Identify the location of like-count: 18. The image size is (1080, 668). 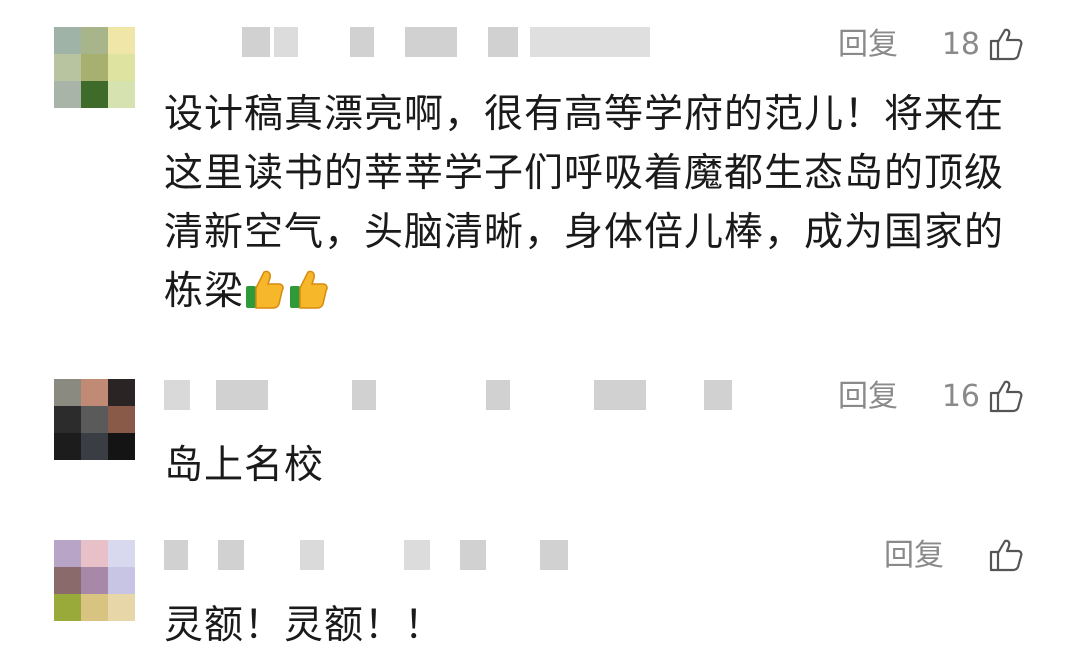
(960, 44).